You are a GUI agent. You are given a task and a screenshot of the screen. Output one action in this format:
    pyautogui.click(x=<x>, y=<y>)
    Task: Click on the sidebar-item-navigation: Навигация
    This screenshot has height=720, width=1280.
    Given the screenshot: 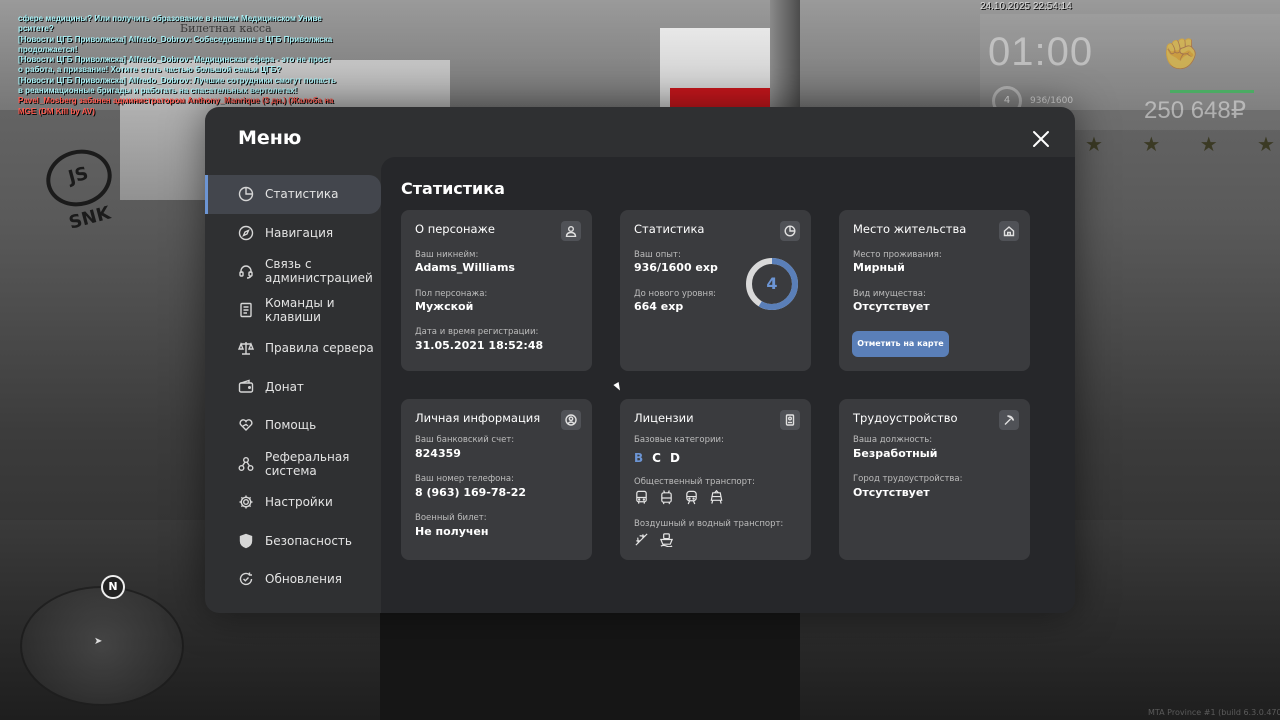 What is the action you would take?
    pyautogui.click(x=293, y=233)
    